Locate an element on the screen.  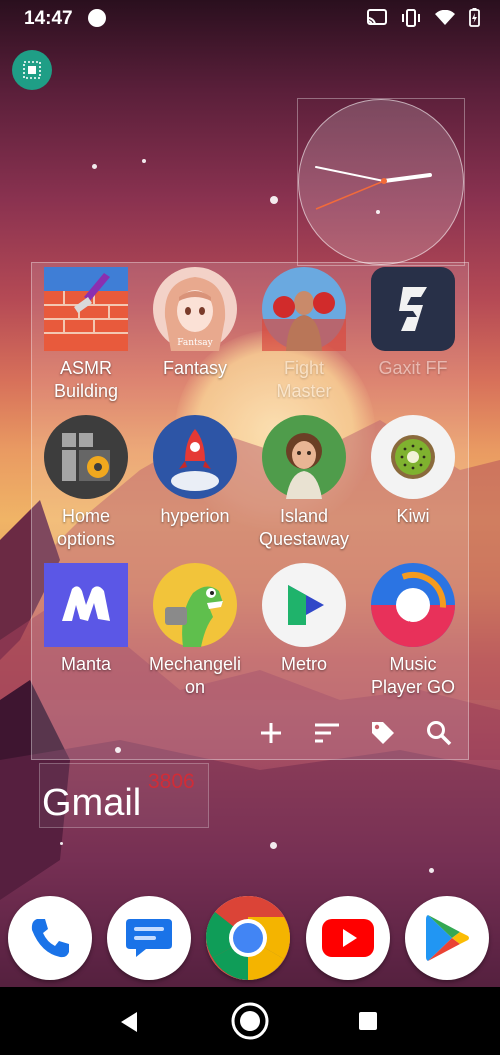
back-icon is located at coordinates (129, 1022).